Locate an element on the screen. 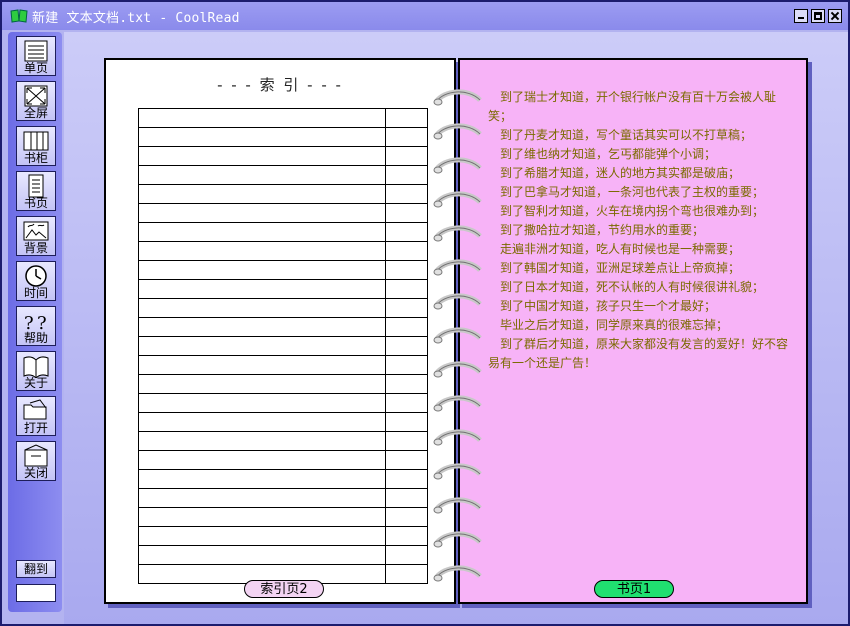 This screenshot has height=626, width=850. close-button: 关闭 is located at coordinates (36, 461).